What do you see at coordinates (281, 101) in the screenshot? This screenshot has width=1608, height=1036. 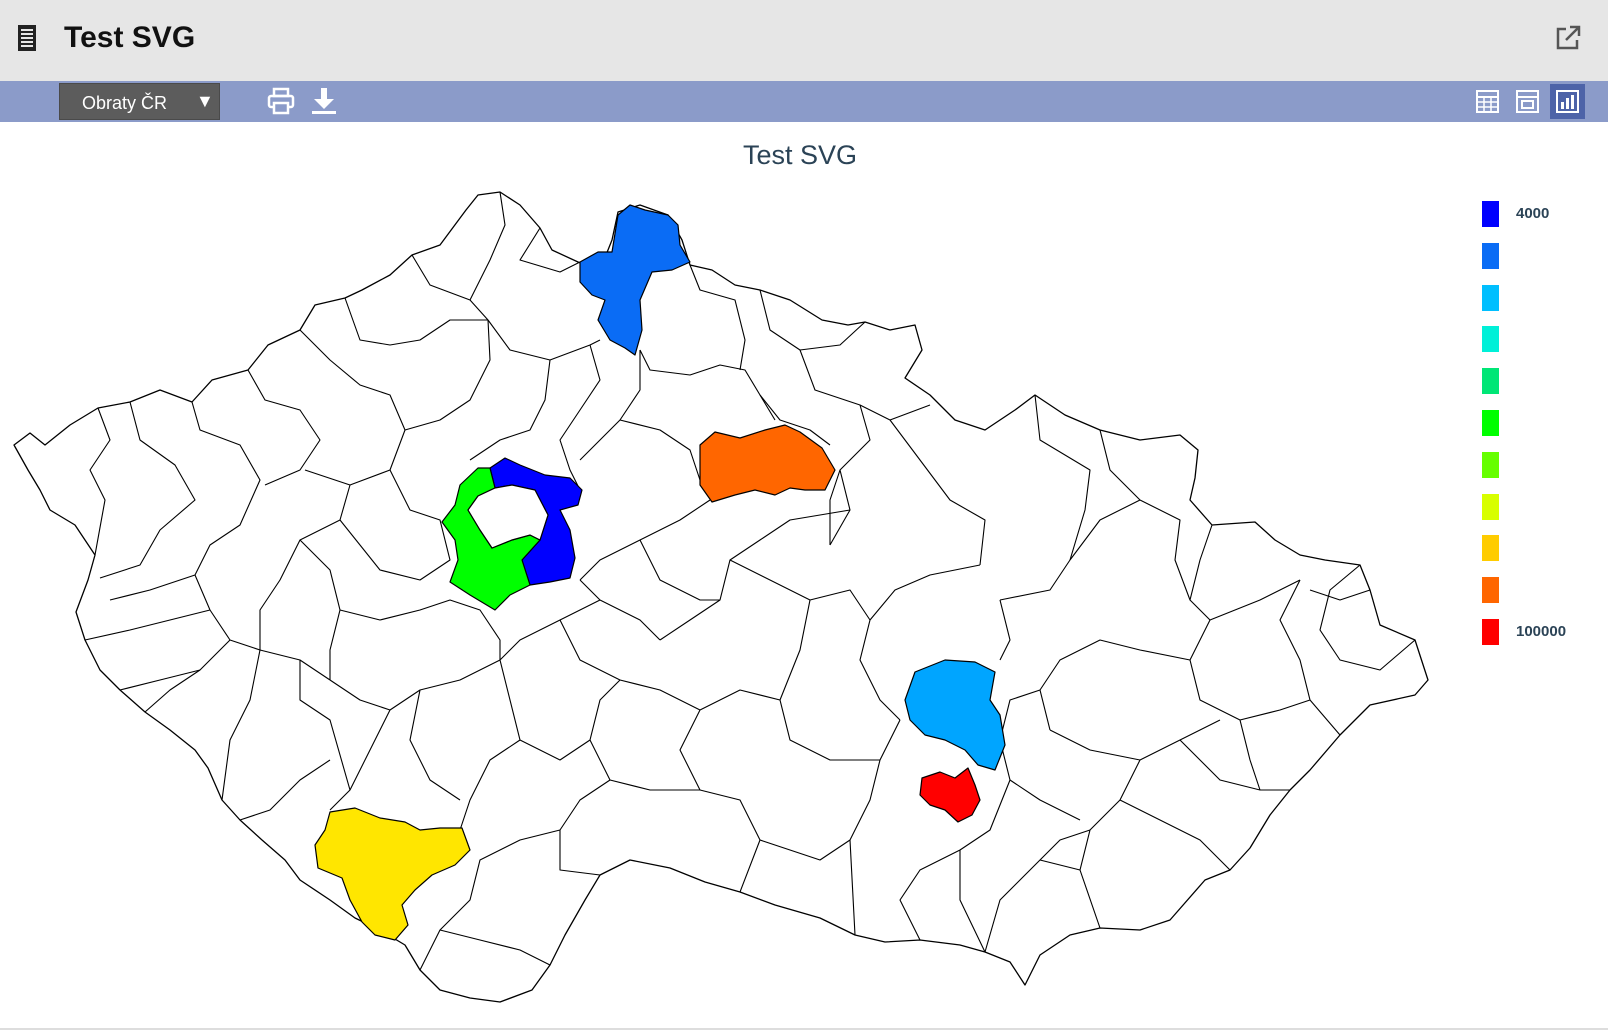 I see `print-icon` at bounding box center [281, 101].